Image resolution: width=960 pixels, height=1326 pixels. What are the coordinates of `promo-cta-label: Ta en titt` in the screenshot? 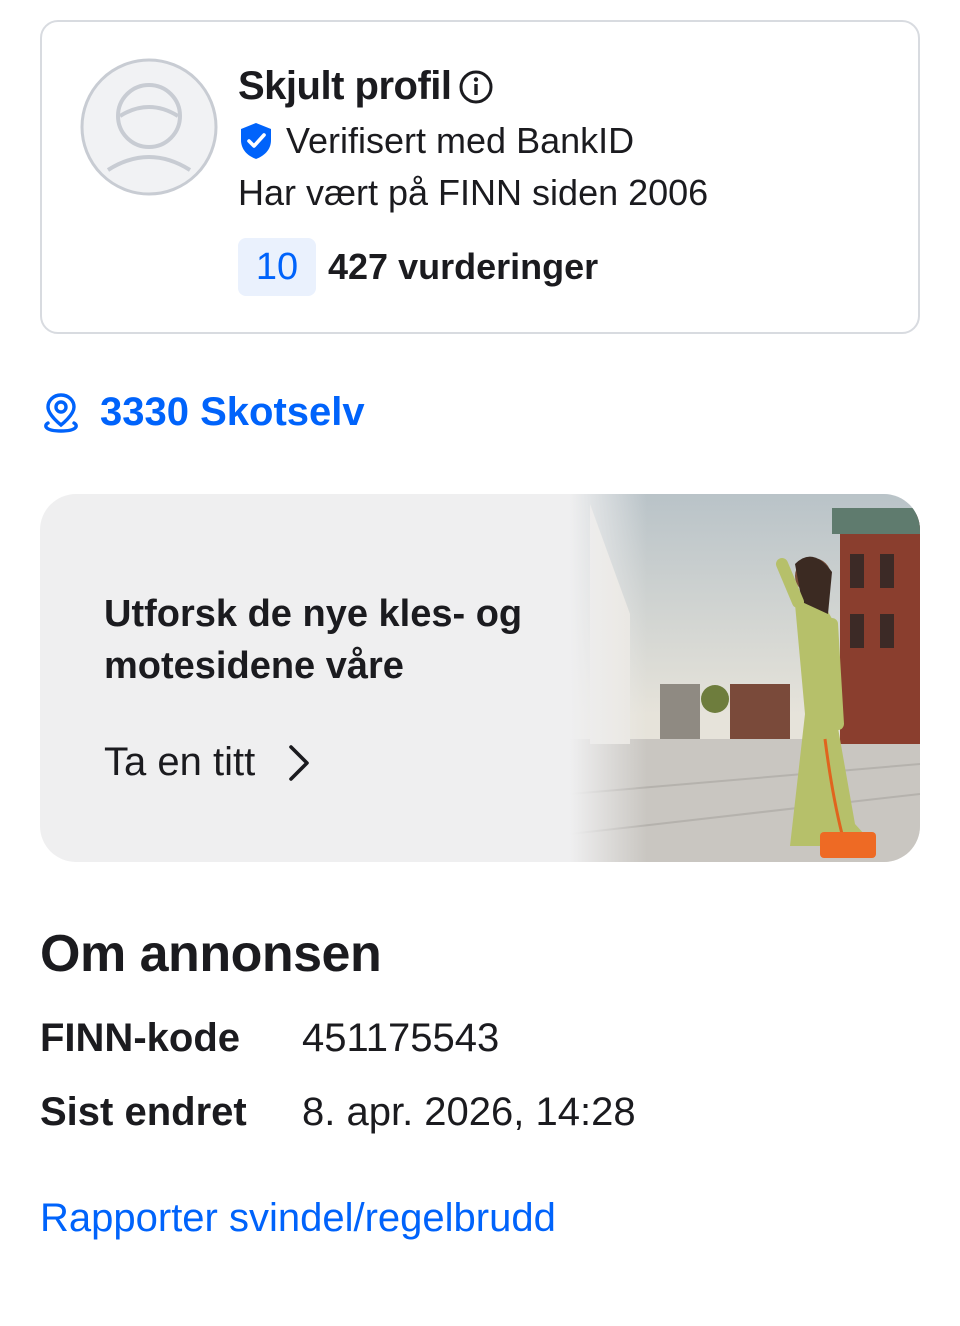 It's located at (180, 762).